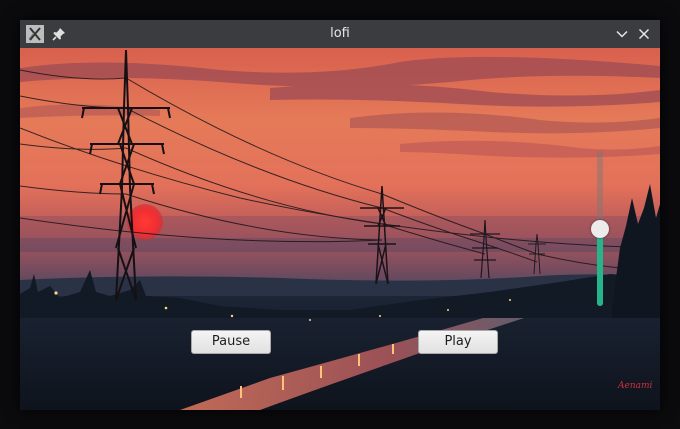 The height and width of the screenshot is (429, 680). Describe the element at coordinates (622, 34) in the screenshot. I see `chevron-down-icon` at that location.